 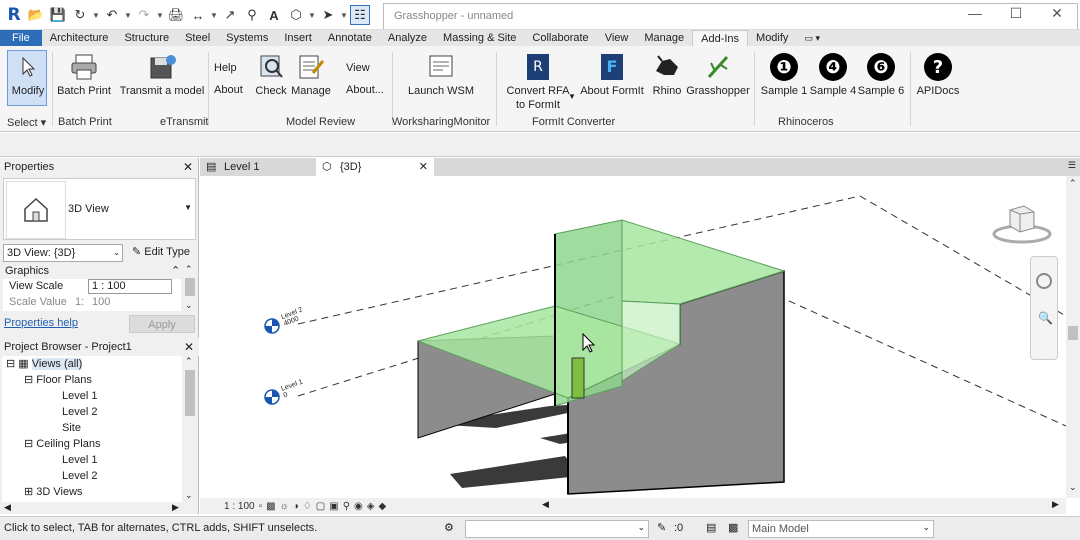 I want to click on browser-hscroll: ◀ ▶, so click(x=99, y=508).